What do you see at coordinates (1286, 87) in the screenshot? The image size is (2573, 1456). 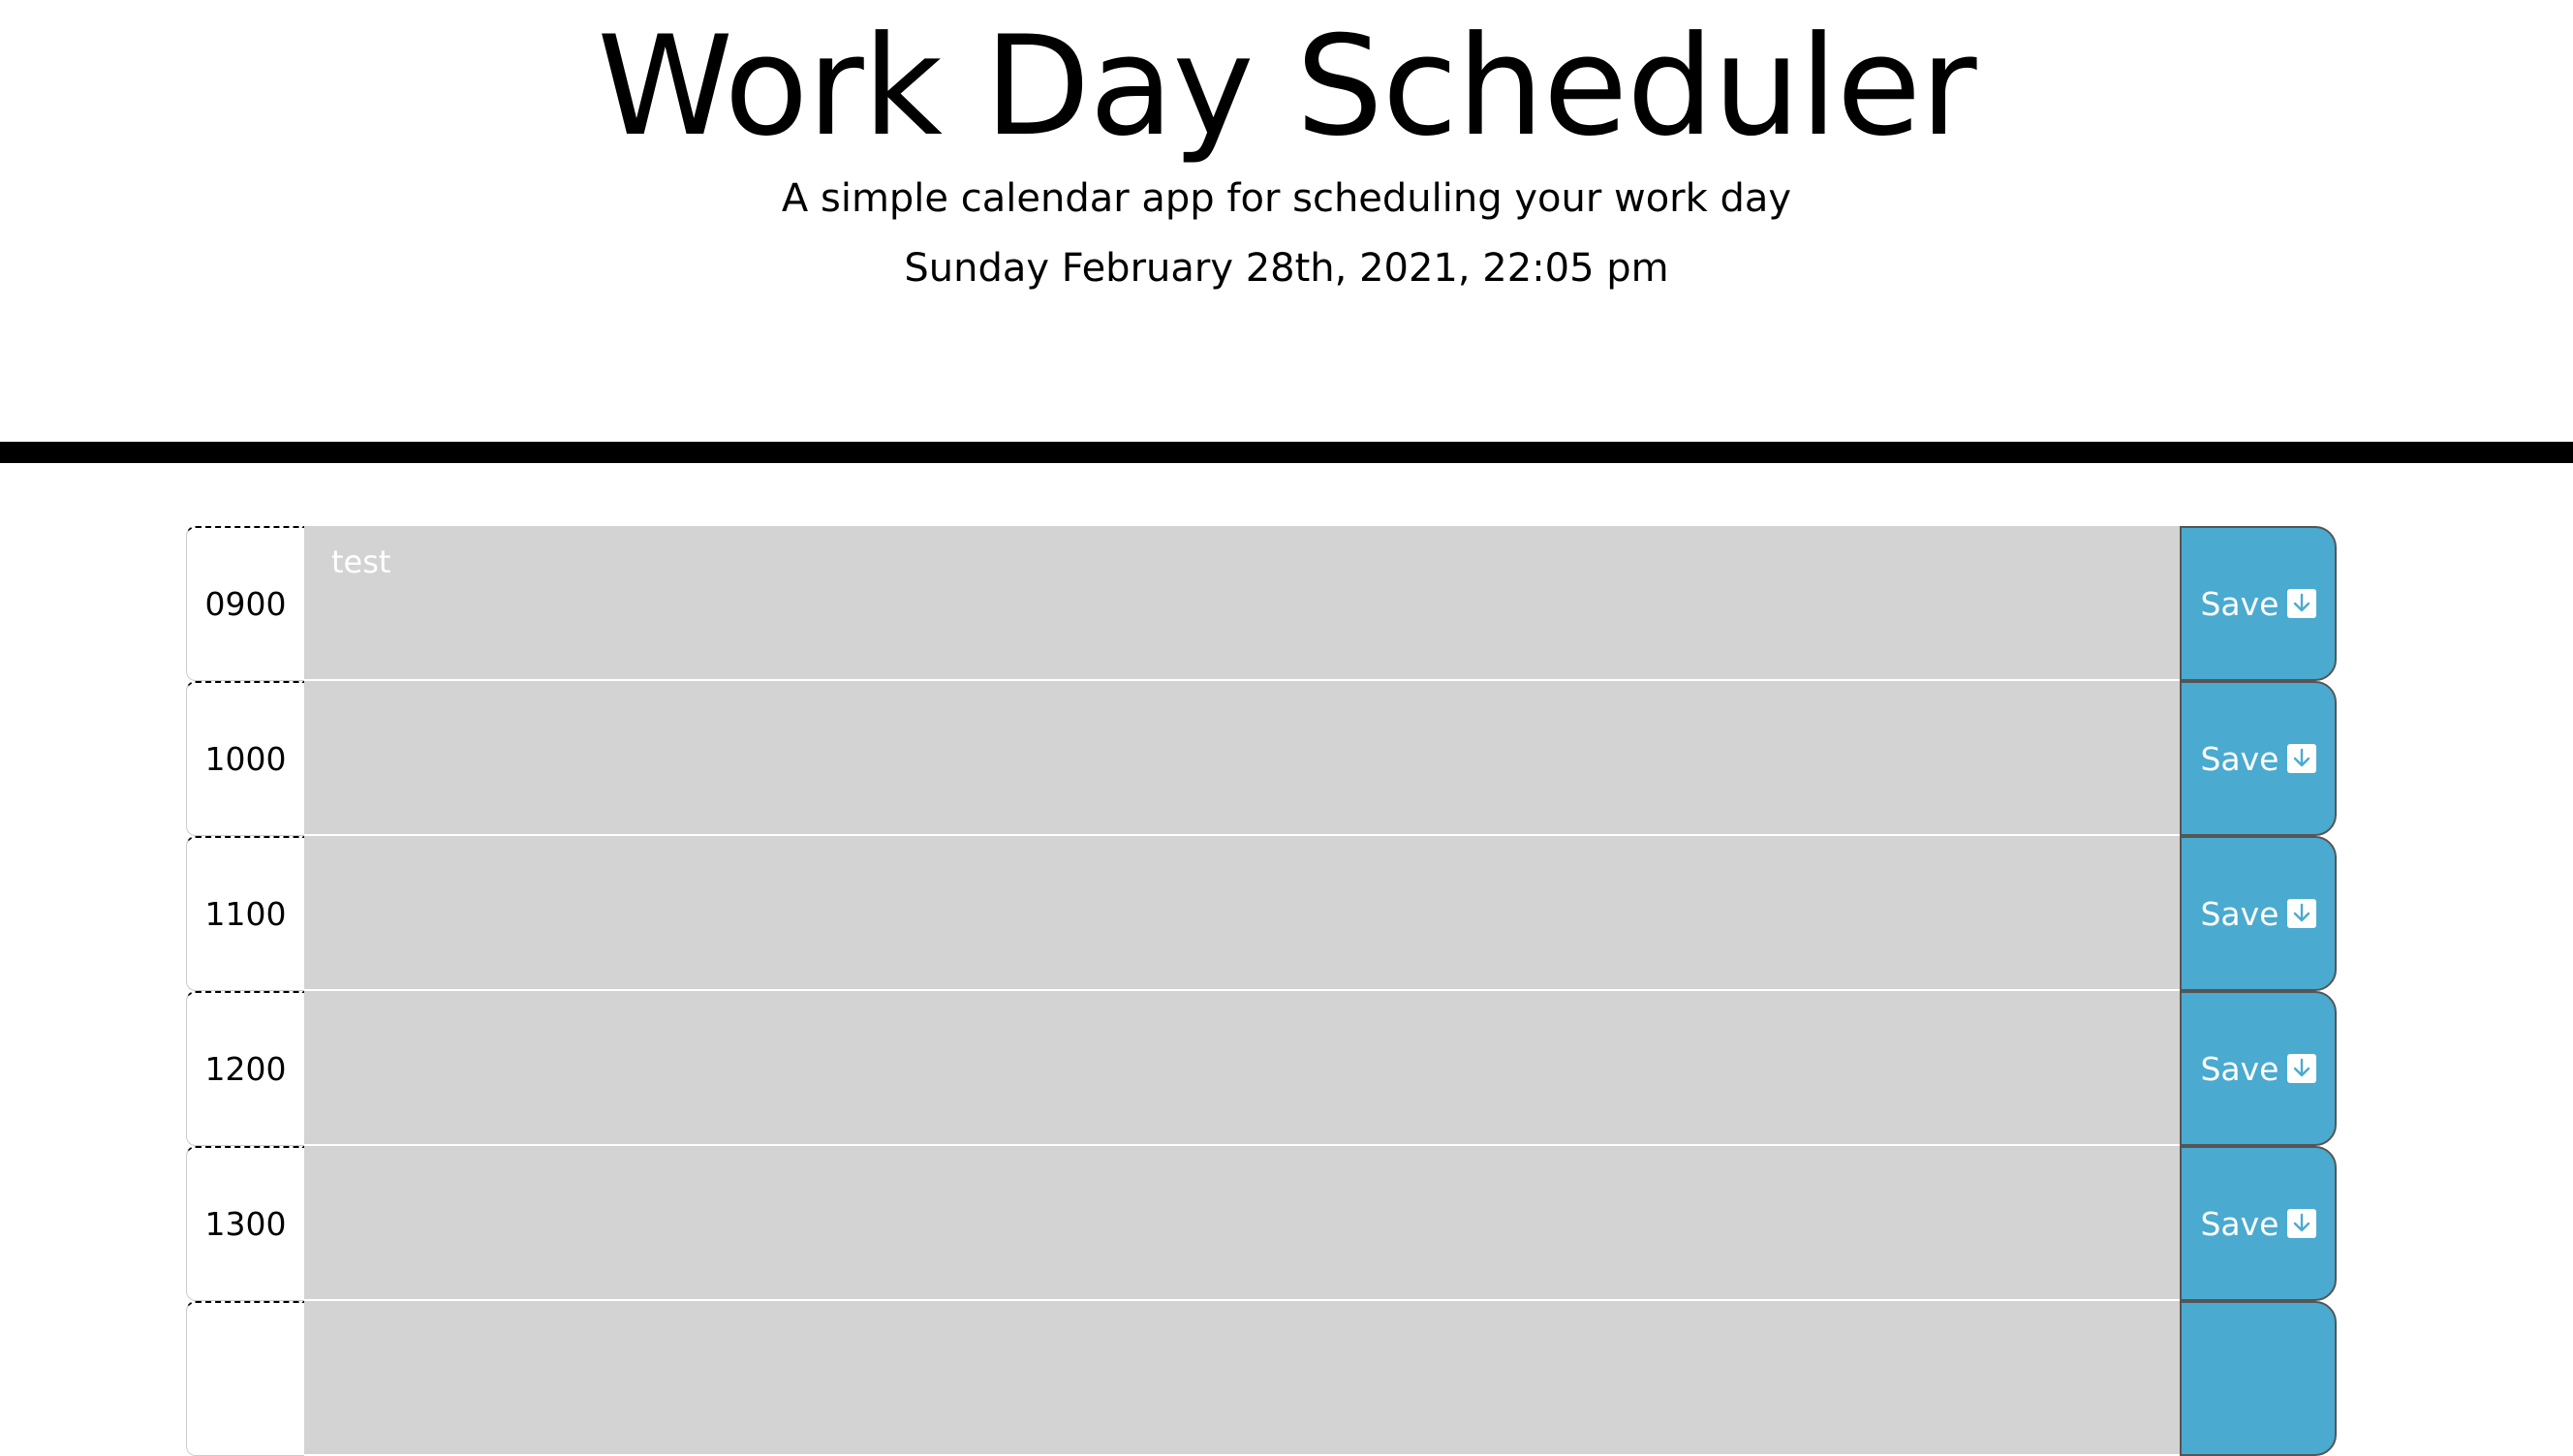 I see `page-title: Work Day Scheduler` at bounding box center [1286, 87].